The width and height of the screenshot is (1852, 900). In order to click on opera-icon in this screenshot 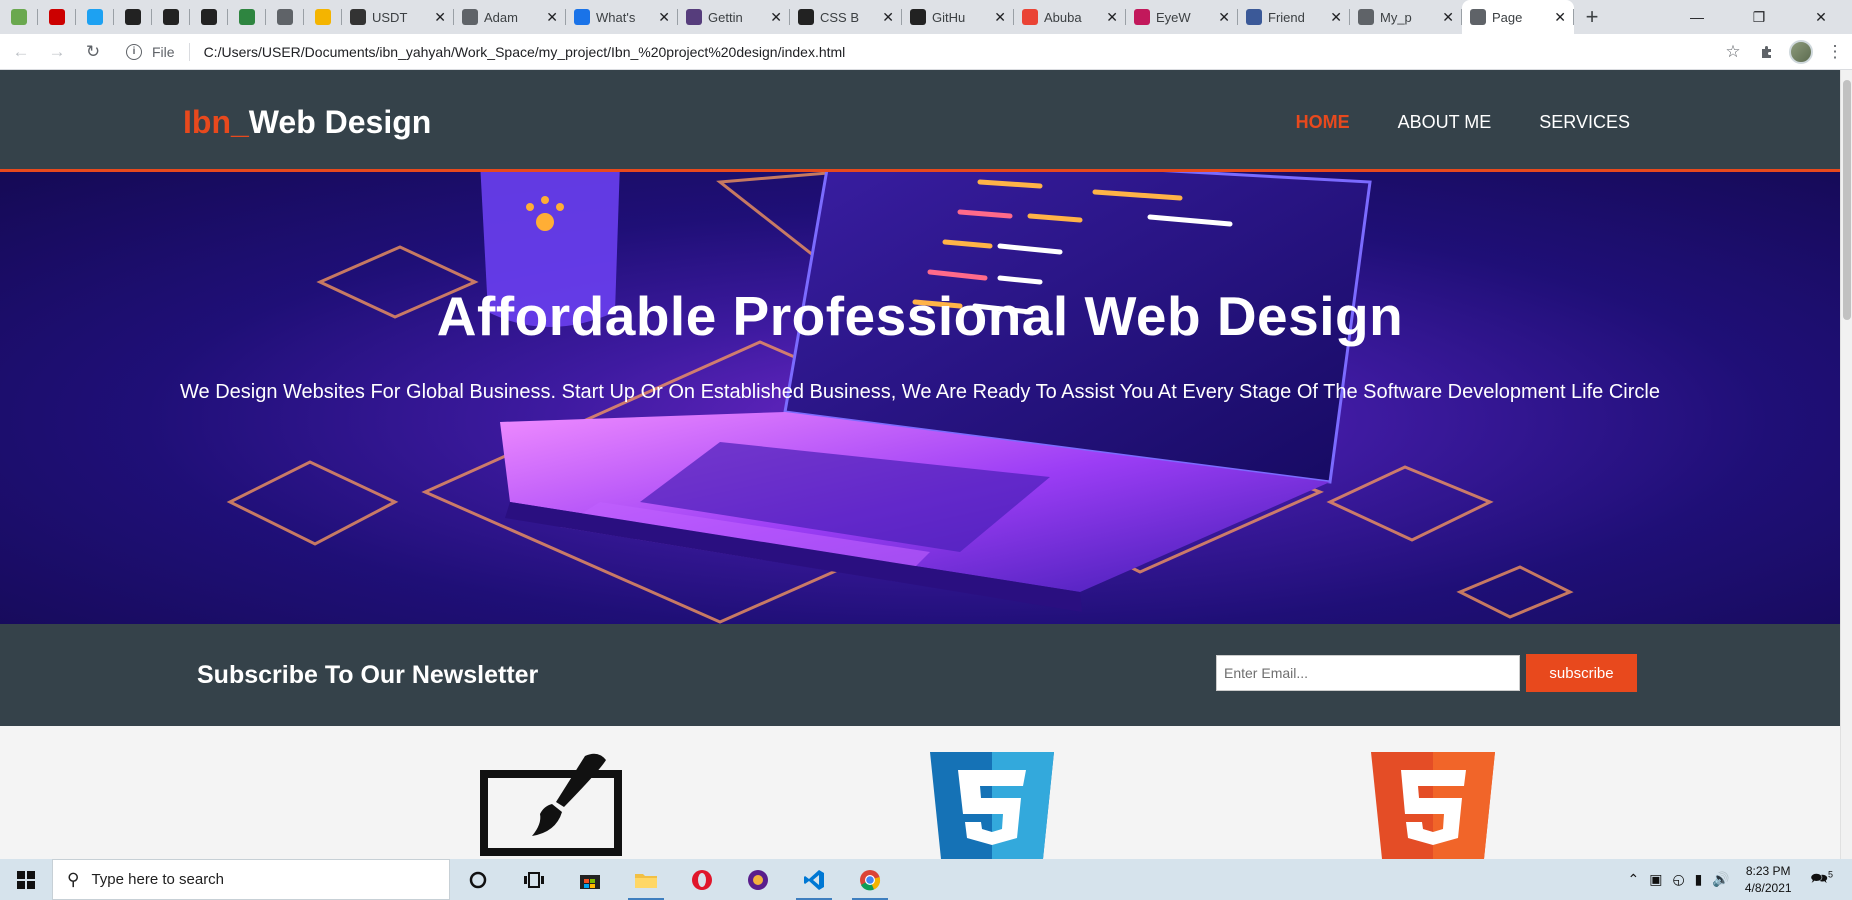, I will do `click(702, 879)`.